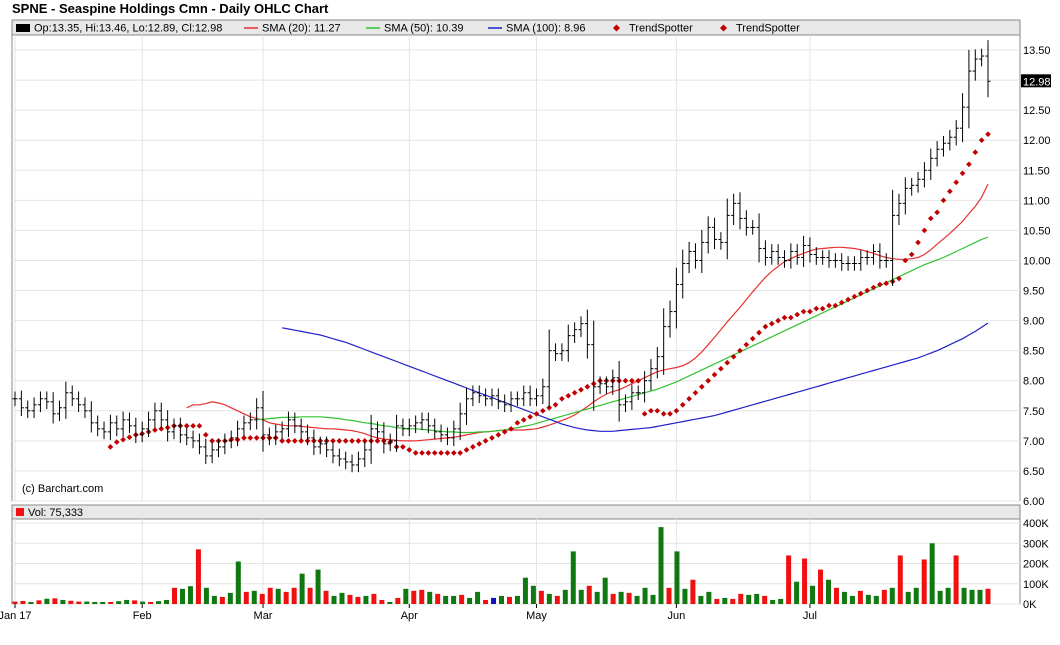 The height and width of the screenshot is (645, 1060). I want to click on volume-tick-label: 200K, so click(1036, 565).